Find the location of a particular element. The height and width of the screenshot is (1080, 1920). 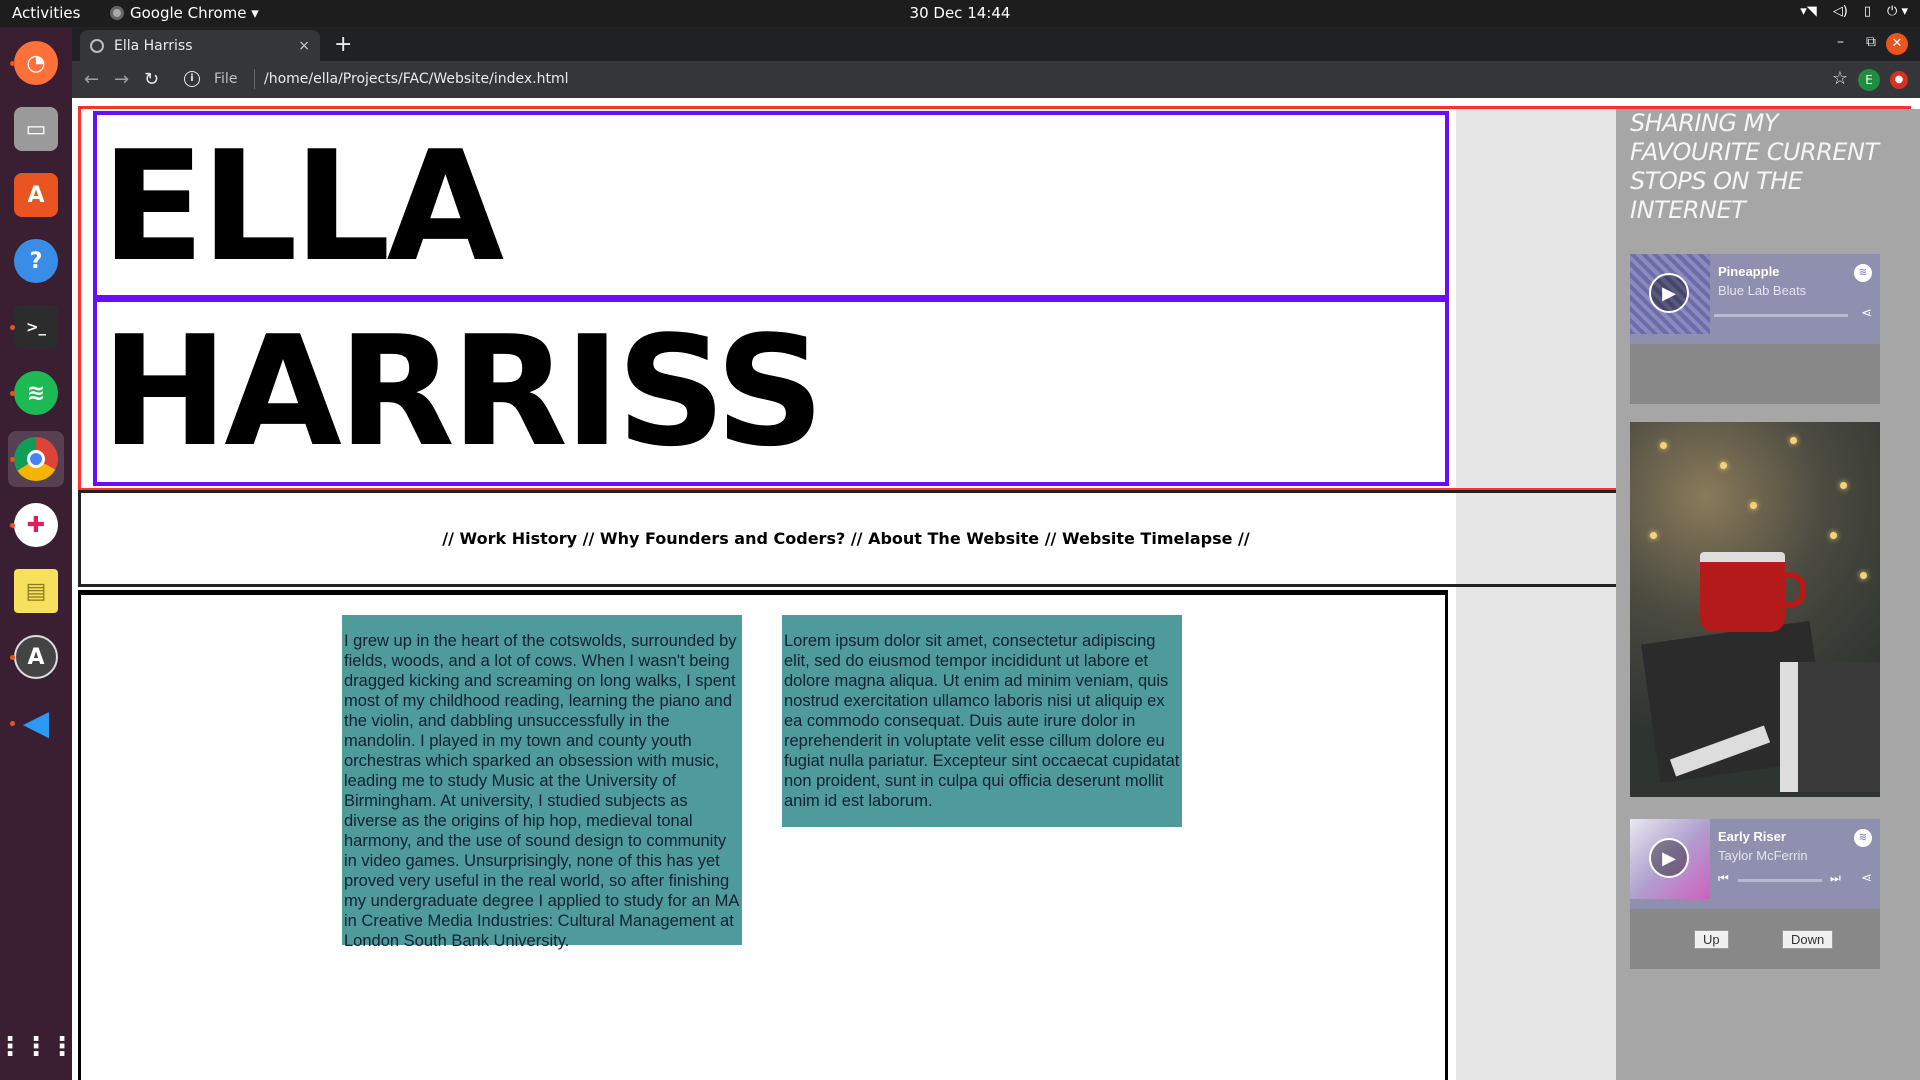

power-icon: ⏻ ▾ is located at coordinates (1897, 11).